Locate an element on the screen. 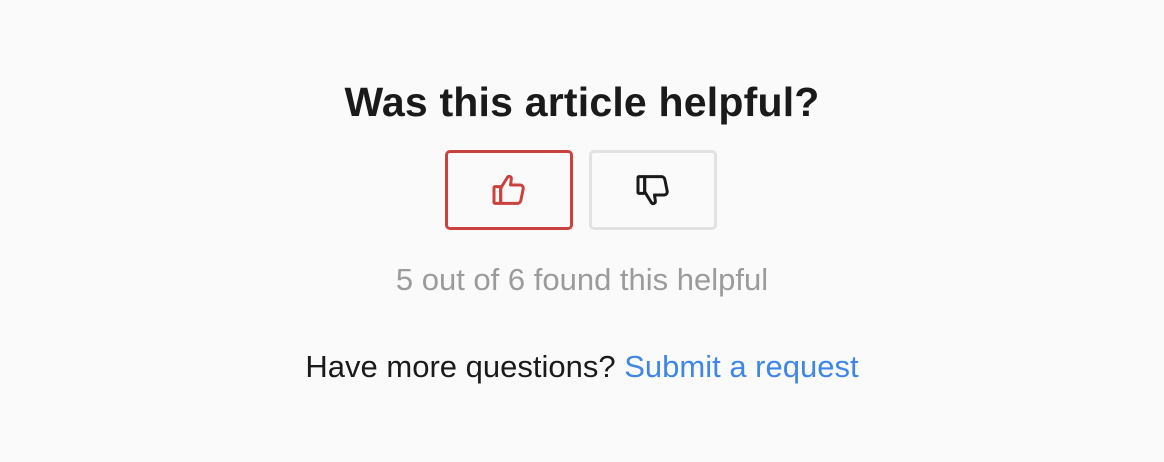  upvote-button is located at coordinates (509, 190).